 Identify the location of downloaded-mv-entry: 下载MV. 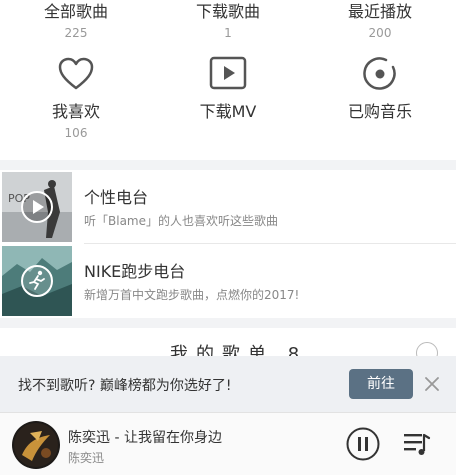
(228, 88).